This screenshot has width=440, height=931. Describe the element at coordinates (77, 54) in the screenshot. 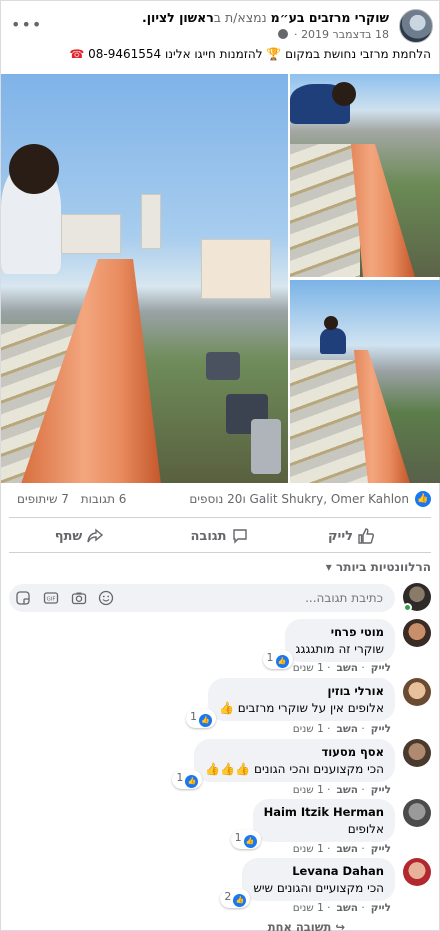

I see `phone-icon: ☎` at that location.